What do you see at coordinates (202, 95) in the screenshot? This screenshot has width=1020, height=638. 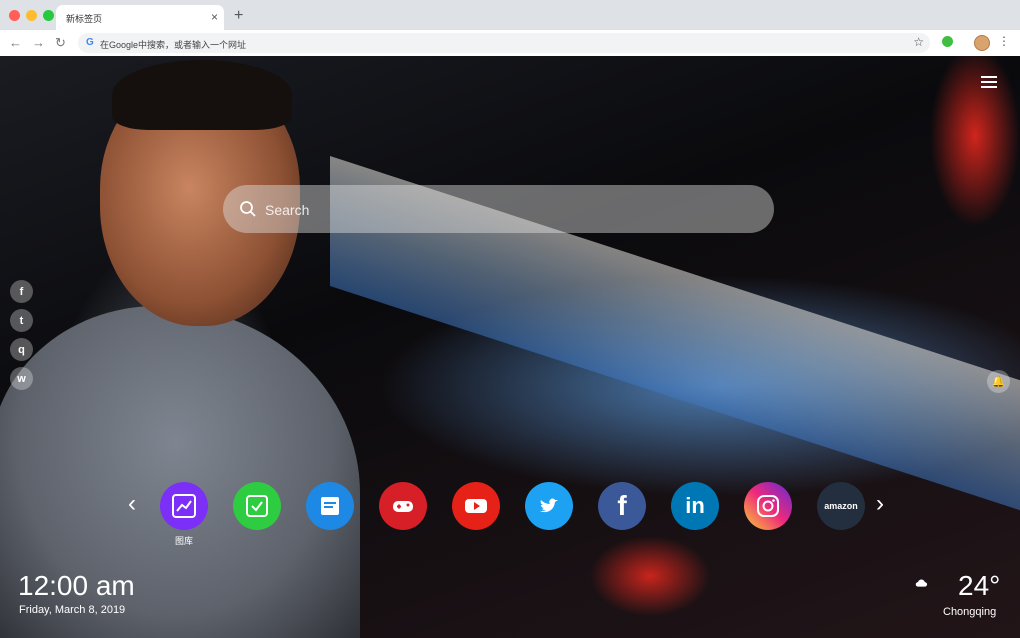 I see `background-photo-hair` at bounding box center [202, 95].